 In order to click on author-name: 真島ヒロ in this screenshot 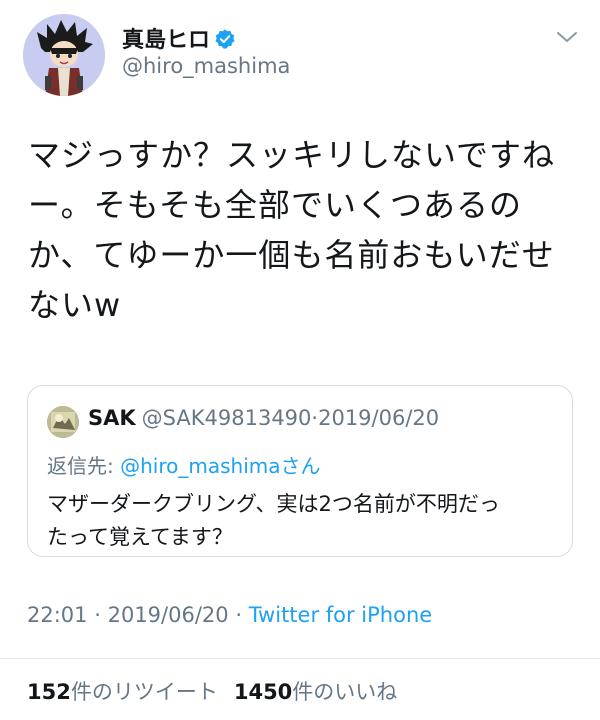, I will do `click(179, 39)`.